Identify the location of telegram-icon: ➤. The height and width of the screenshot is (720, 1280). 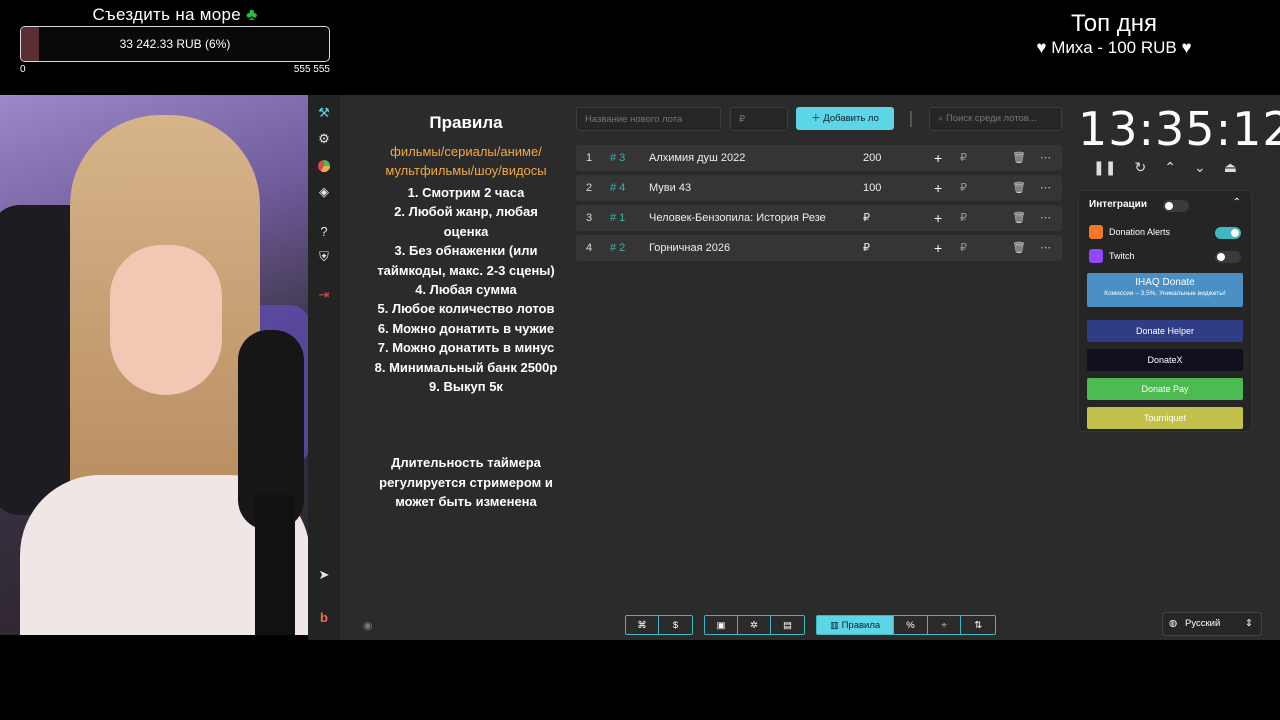
(324, 575).